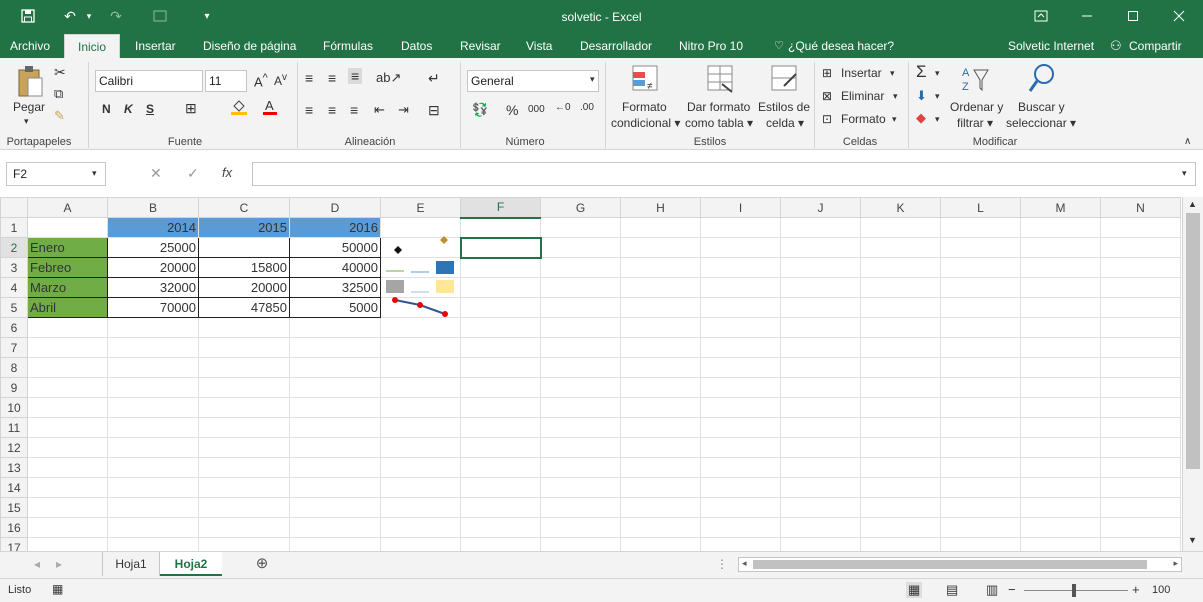  Describe the element at coordinates (14, 307) in the screenshot. I see `row-header: 5` at that location.